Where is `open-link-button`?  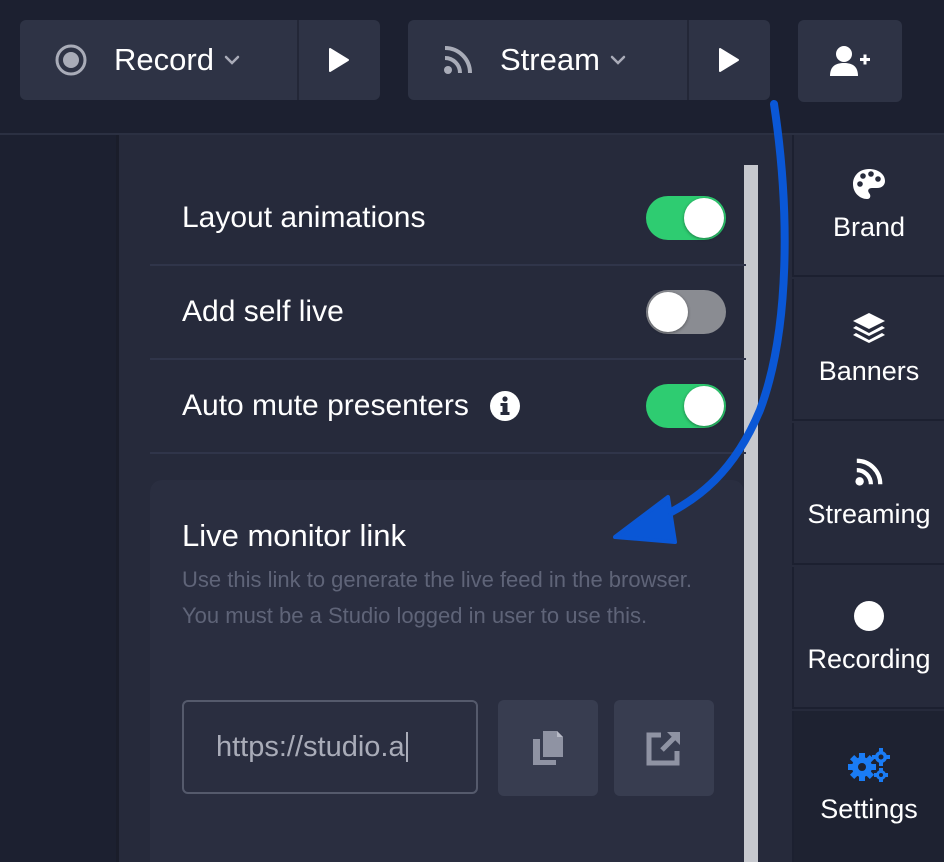
open-link-button is located at coordinates (664, 748).